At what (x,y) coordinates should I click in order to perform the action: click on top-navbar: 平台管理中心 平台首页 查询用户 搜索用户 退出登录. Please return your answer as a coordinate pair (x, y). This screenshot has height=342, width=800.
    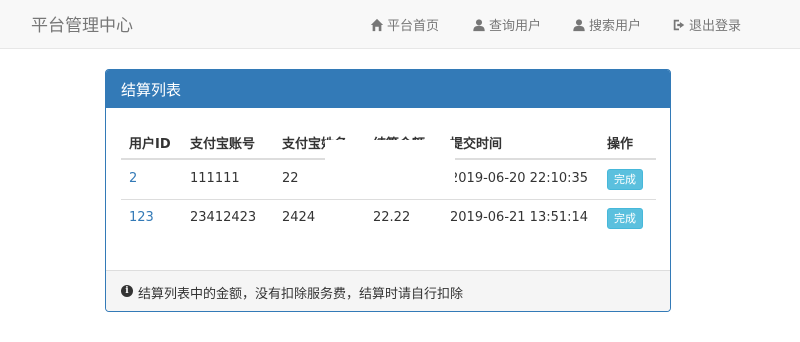
    Looking at the image, I should click on (400, 24).